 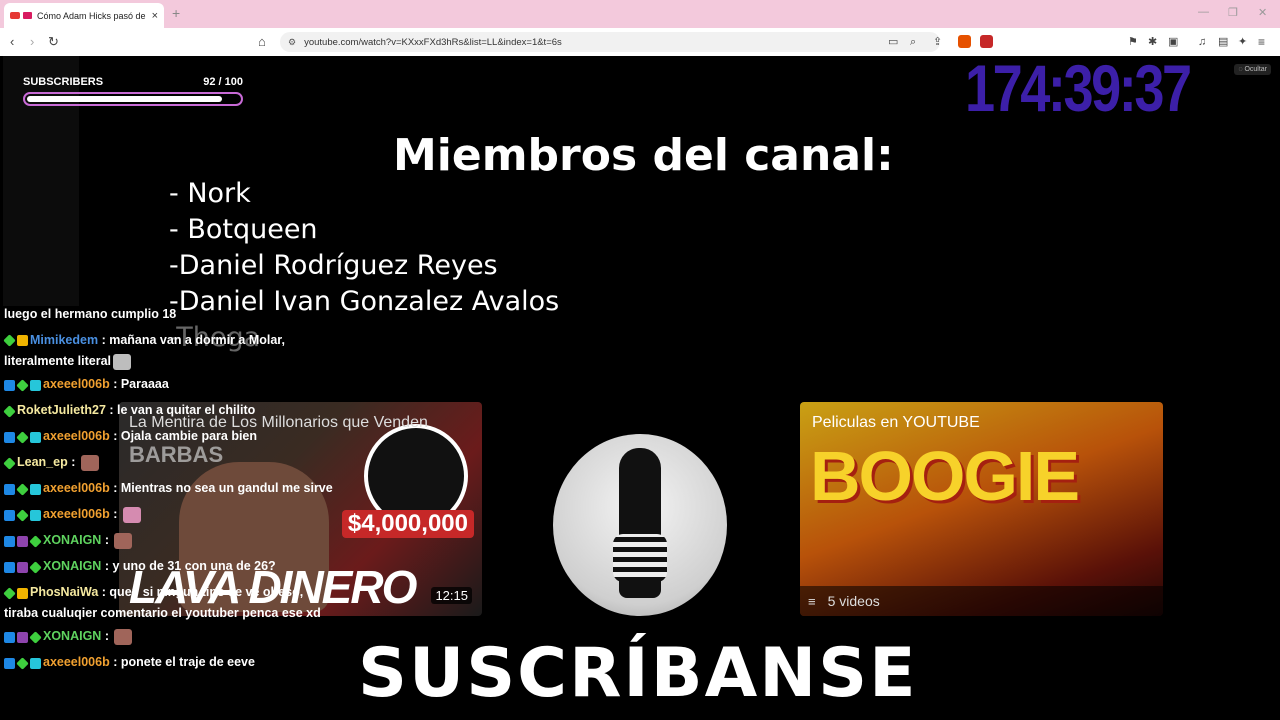 I want to click on hide-button: ◌ Ocultar, so click(x=1252, y=69).